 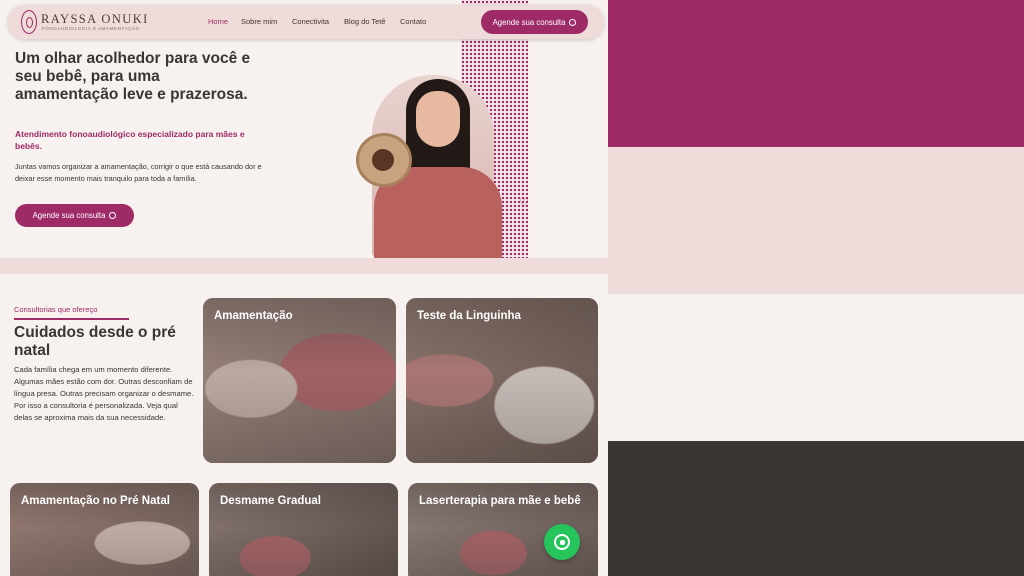 What do you see at coordinates (95, 341) in the screenshot?
I see `services-title: Cuidados desde o pré natal` at bounding box center [95, 341].